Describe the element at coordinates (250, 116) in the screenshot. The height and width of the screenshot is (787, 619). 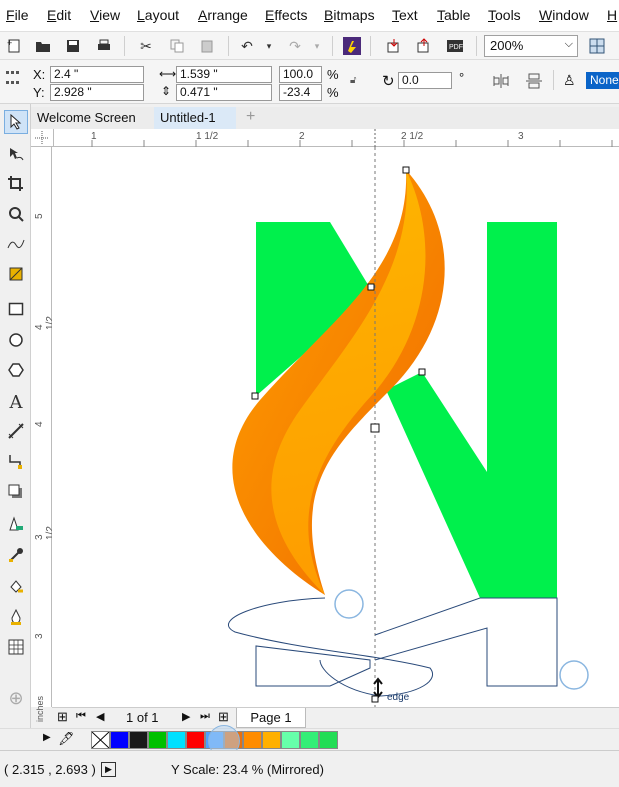
I see `add-tab-icon: +` at that location.